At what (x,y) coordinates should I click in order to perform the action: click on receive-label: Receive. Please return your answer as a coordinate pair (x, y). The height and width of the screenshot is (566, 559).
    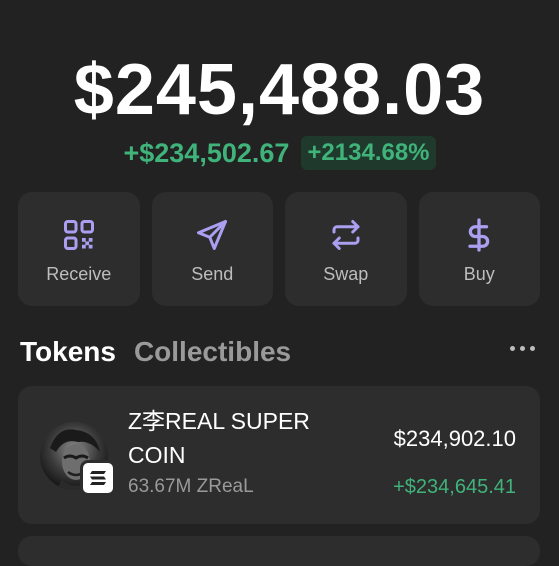
    Looking at the image, I should click on (79, 274).